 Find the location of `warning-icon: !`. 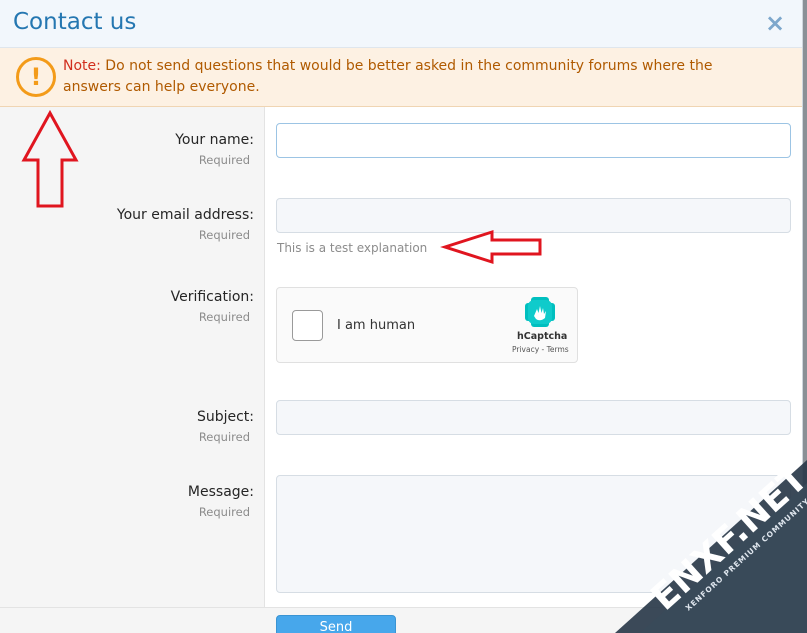

warning-icon: ! is located at coordinates (36, 77).